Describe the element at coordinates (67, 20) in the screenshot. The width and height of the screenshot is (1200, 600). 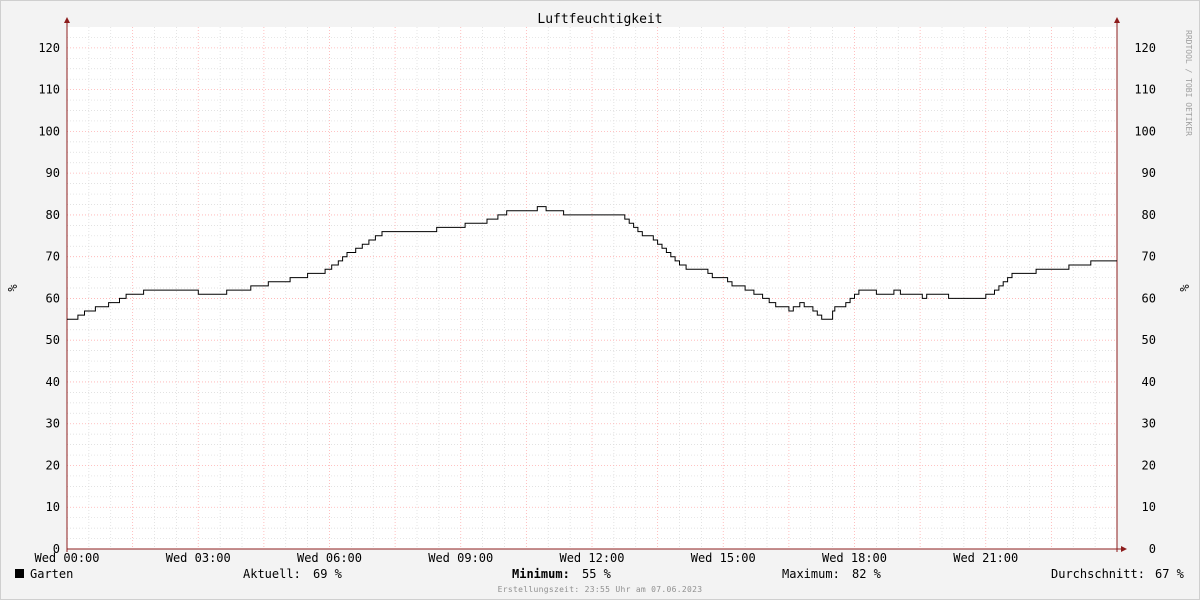
I see `y-axis-arrow-left` at that location.